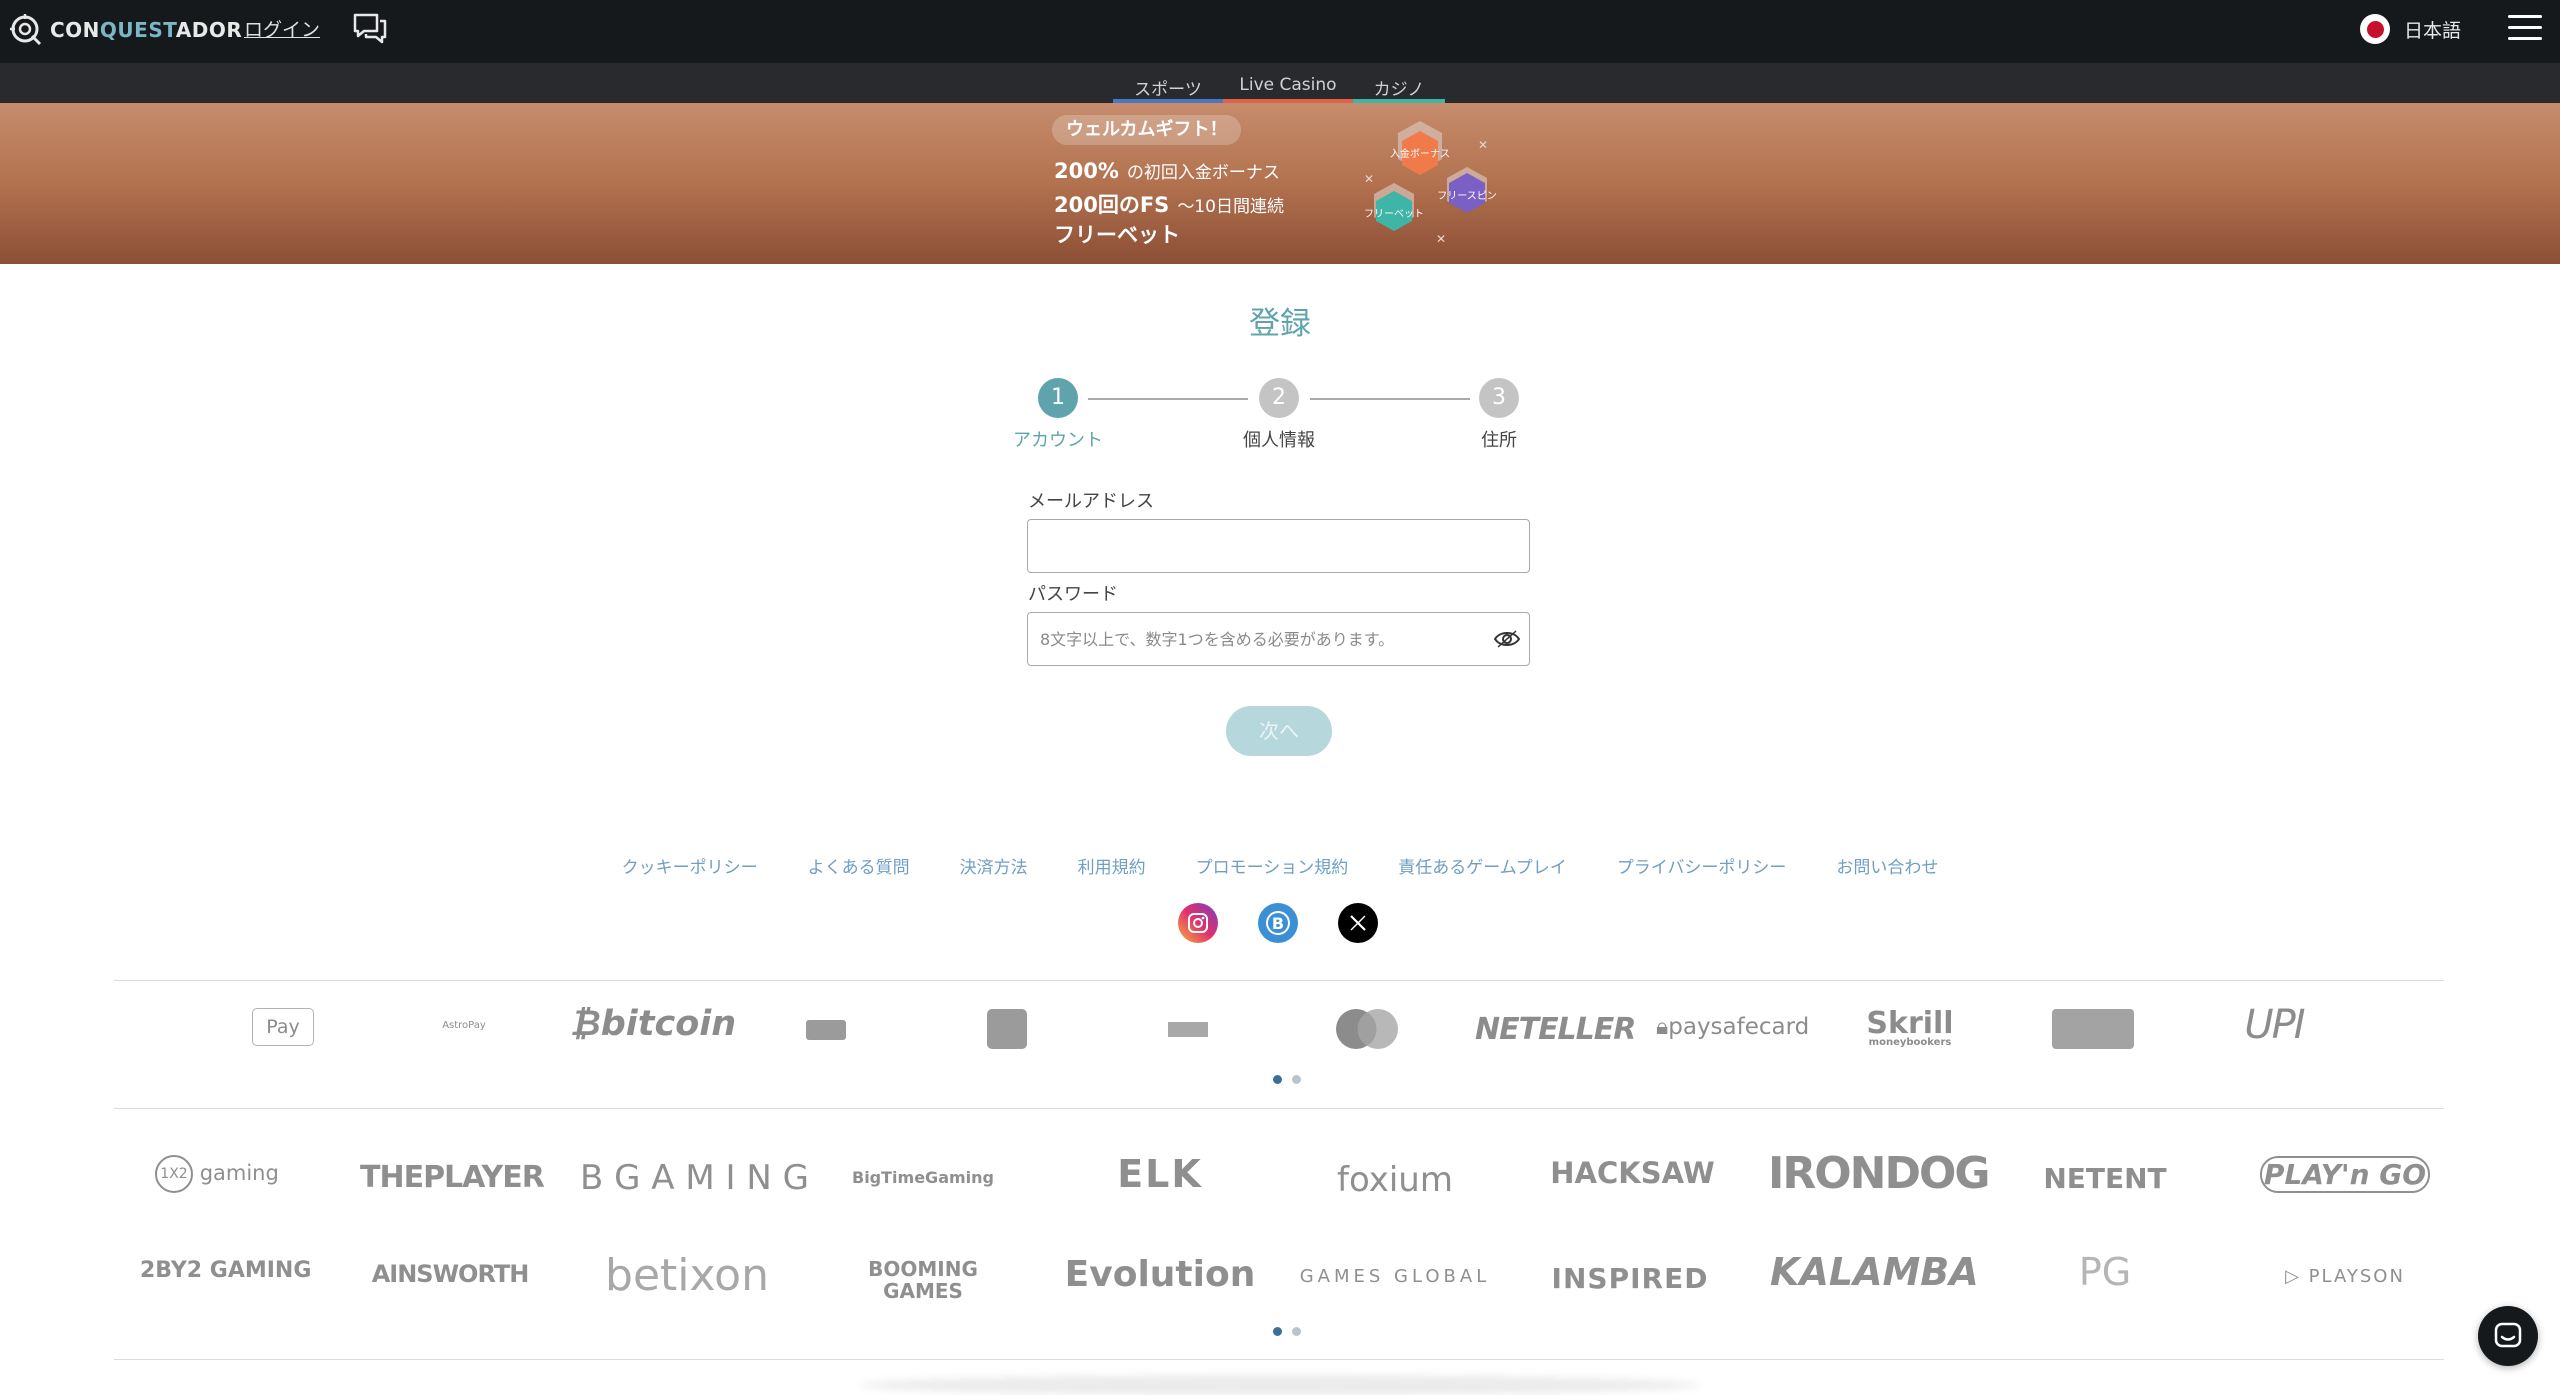 This screenshot has height=1395, width=2560. I want to click on provider-bgaming: B G A M I N G, so click(694, 1178).